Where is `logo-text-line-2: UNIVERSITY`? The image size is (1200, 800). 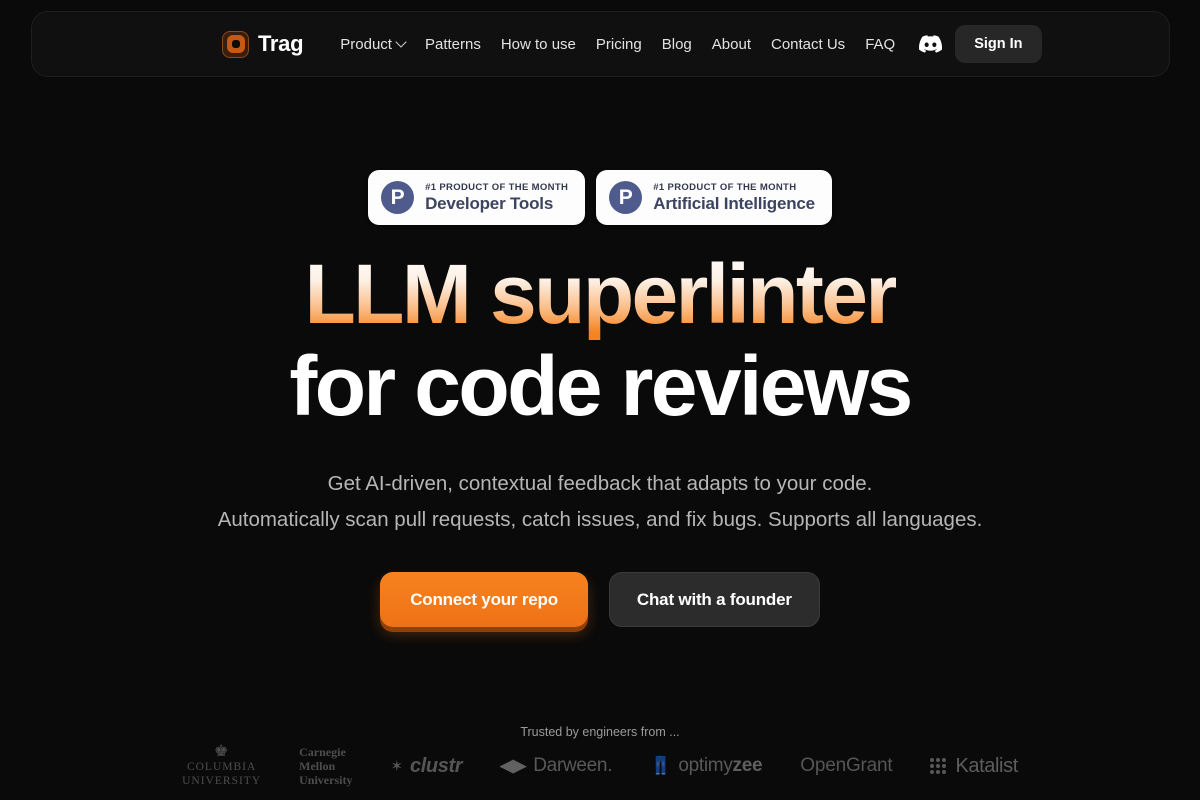
logo-text-line-2: UNIVERSITY is located at coordinates (222, 781).